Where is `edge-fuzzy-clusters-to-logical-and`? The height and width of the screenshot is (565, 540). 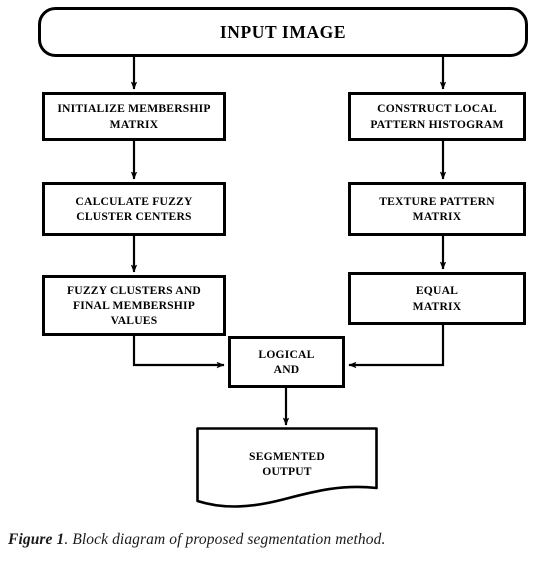 edge-fuzzy-clusters-to-logical-and is located at coordinates (178, 352).